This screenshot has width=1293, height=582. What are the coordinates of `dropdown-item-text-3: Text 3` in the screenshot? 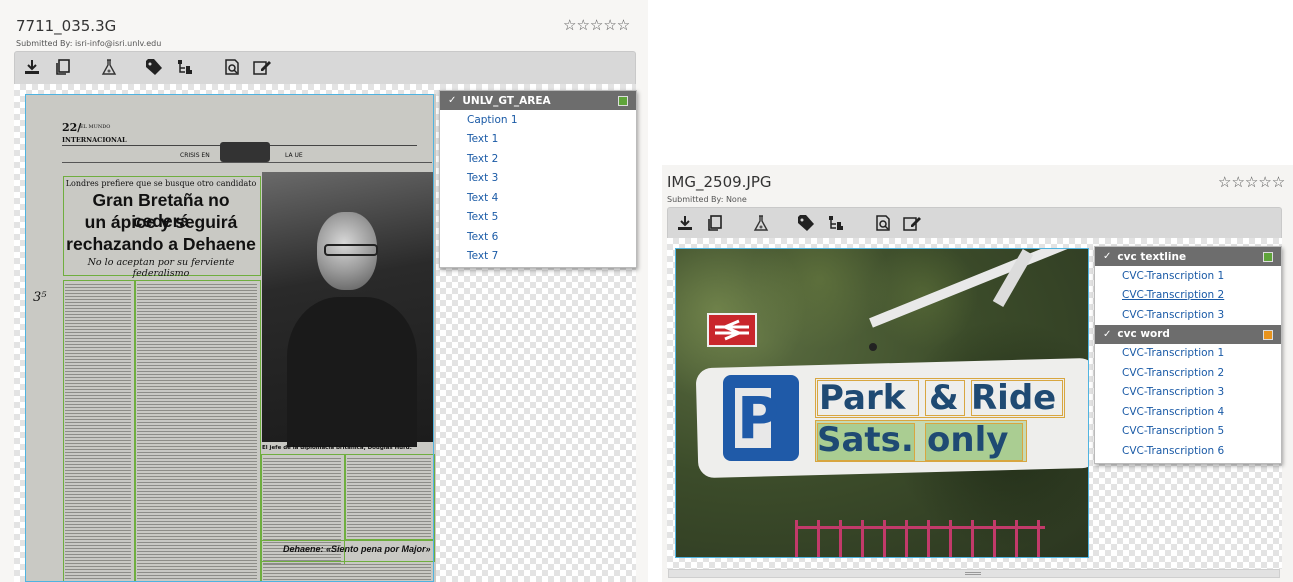 It's located at (538, 179).